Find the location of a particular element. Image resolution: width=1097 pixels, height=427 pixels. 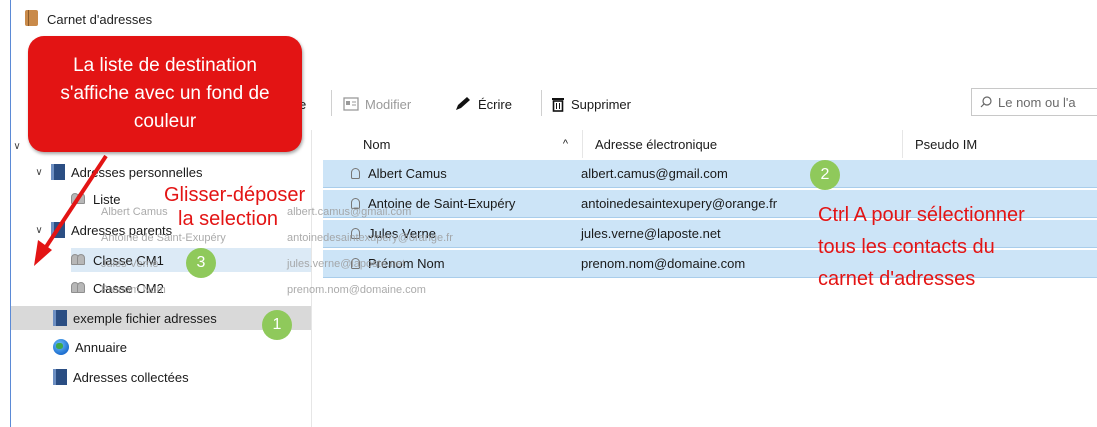

step-badge: 1 is located at coordinates (277, 325).